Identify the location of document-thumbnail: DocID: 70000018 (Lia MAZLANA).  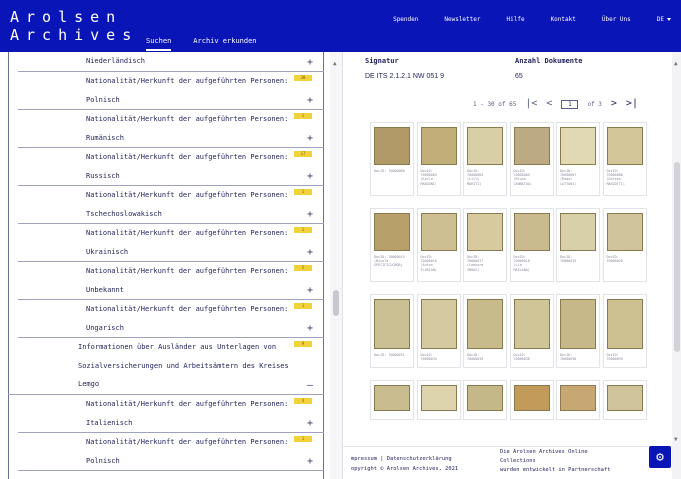
(531, 245).